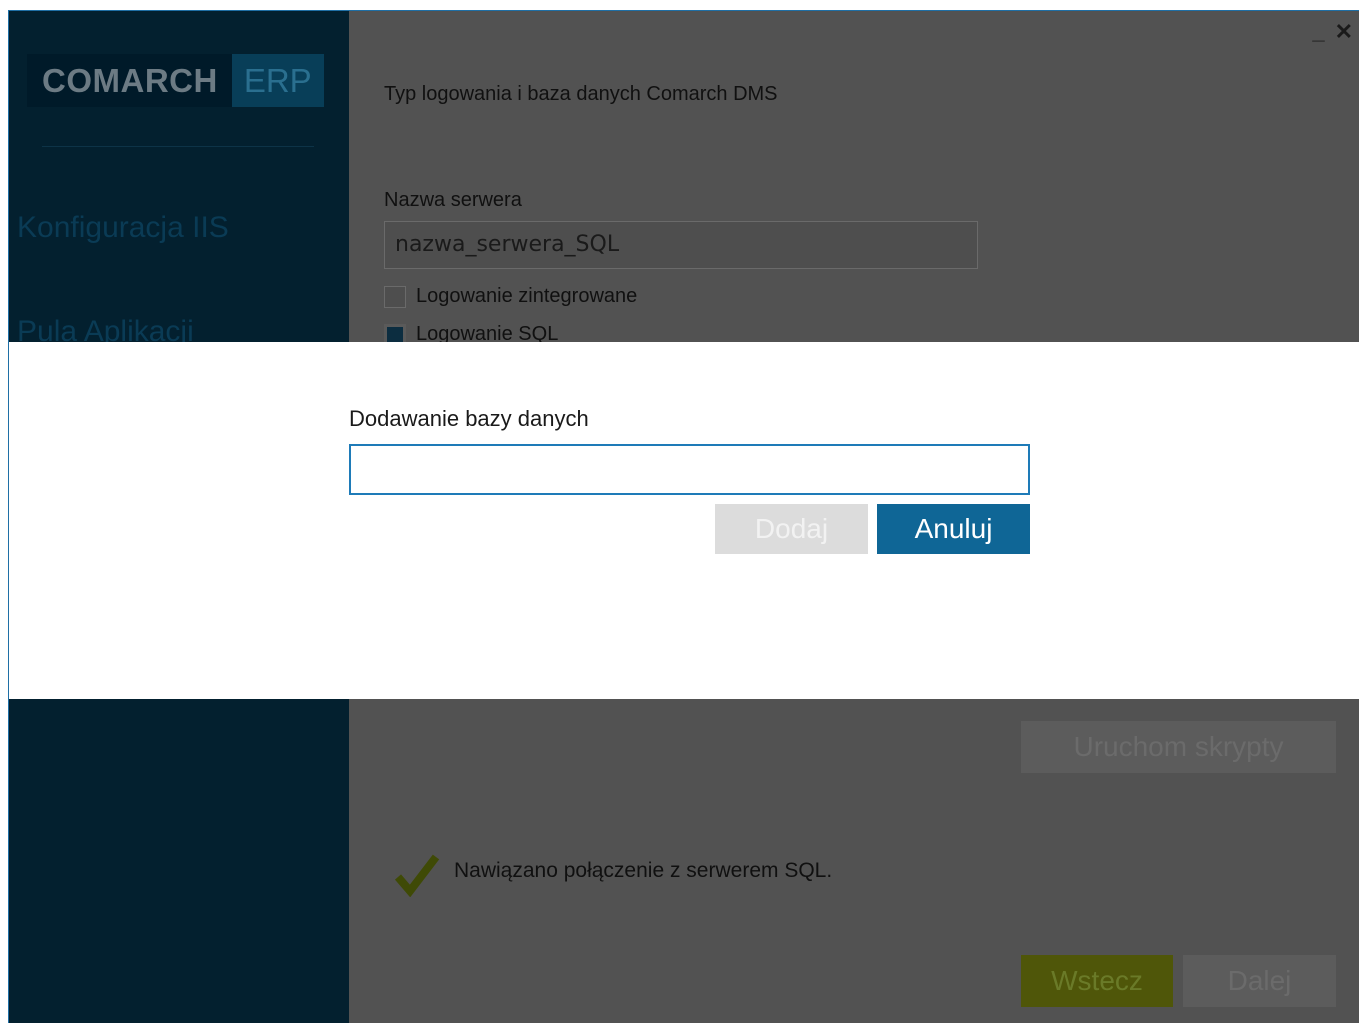  Describe the element at coordinates (395, 296) in the screenshot. I see `integrated-login-checkbox` at that location.